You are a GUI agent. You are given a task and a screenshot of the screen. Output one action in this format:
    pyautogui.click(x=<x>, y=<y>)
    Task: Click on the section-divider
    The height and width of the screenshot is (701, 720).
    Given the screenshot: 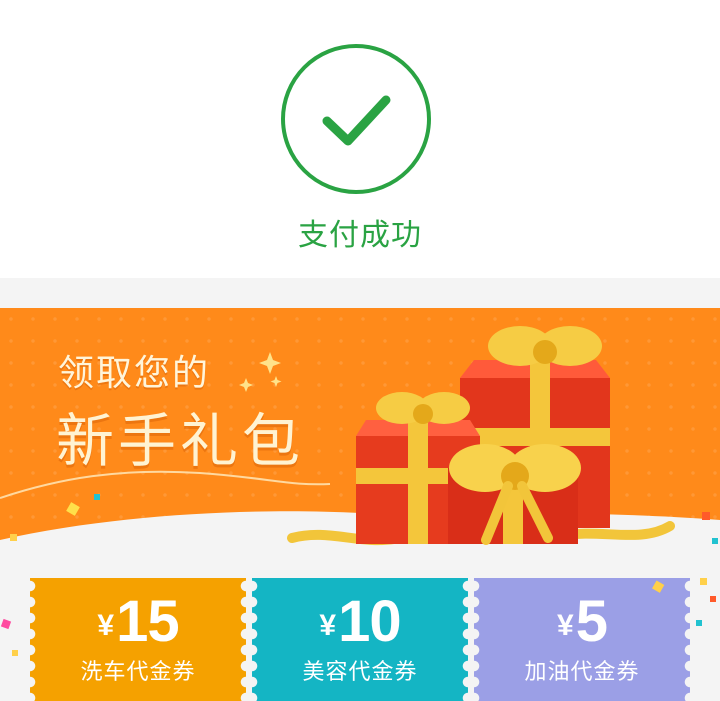 What is the action you would take?
    pyautogui.click(x=360, y=293)
    